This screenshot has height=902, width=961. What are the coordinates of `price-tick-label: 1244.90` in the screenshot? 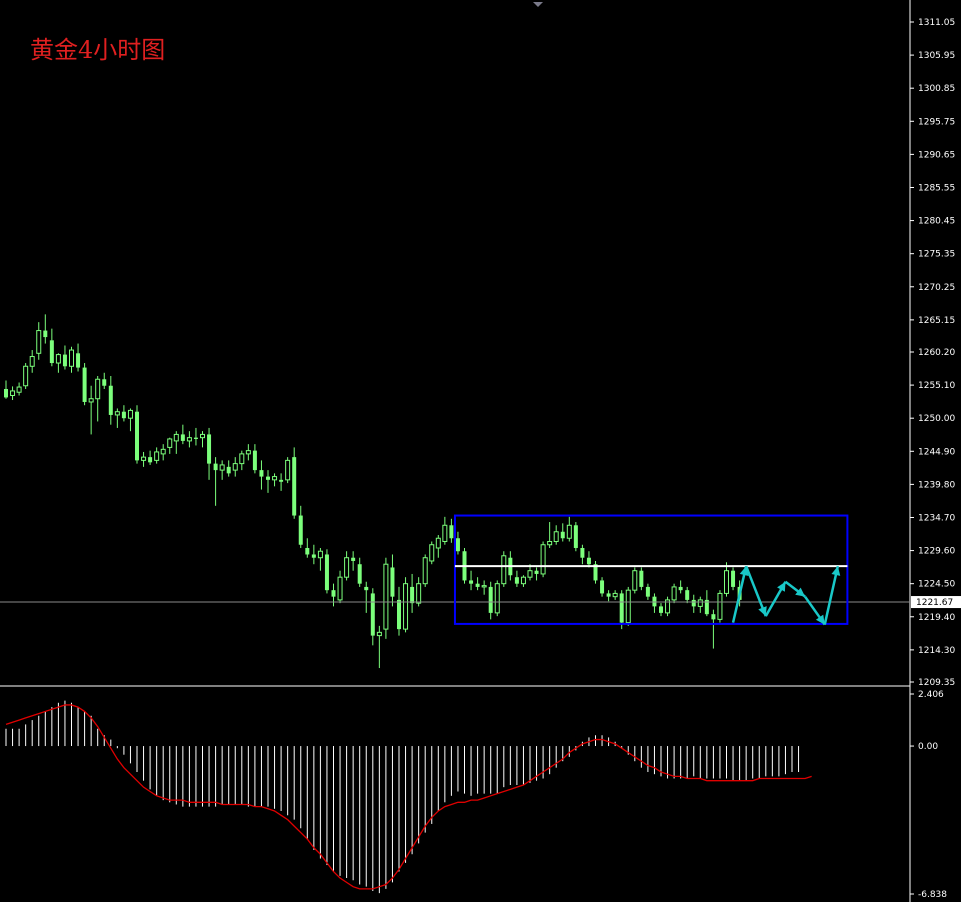 It's located at (936, 452).